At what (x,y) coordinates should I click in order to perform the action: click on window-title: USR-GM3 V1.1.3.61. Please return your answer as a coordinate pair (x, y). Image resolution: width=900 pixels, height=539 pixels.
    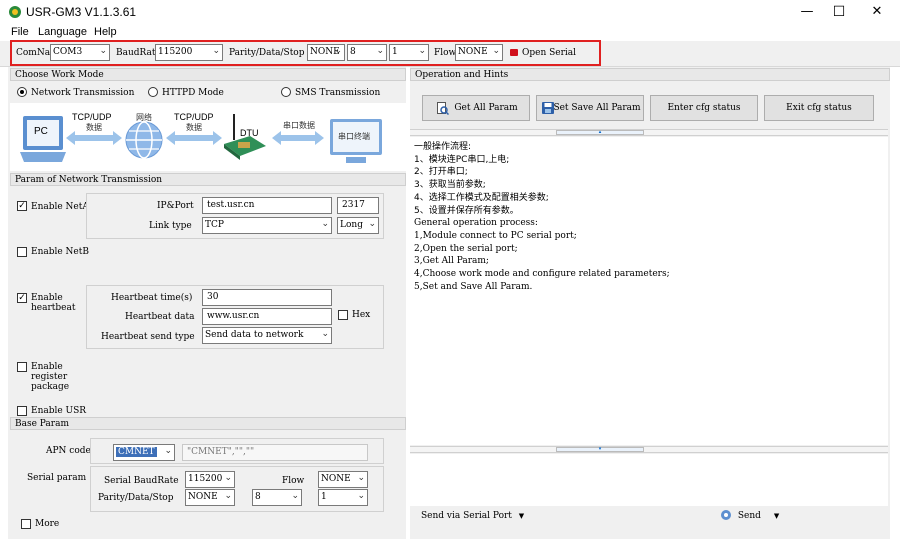
    Looking at the image, I should click on (81, 12).